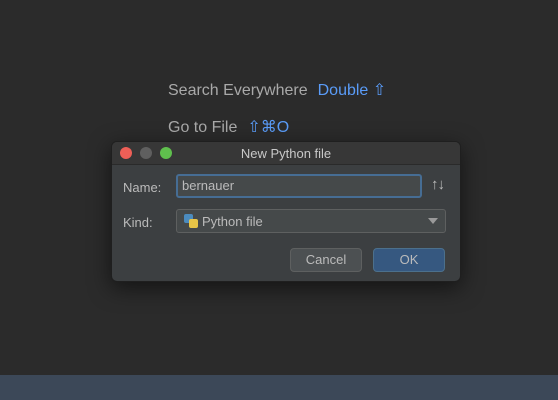  I want to click on name-input, so click(299, 186).